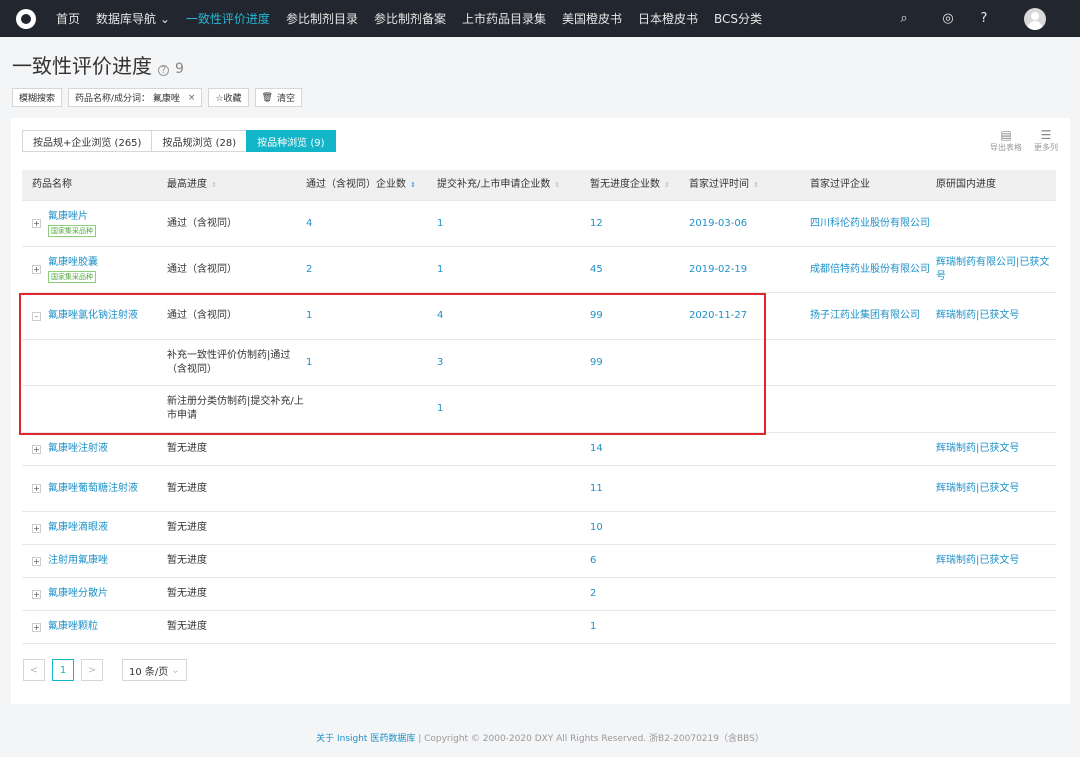 The image size is (1080, 757). I want to click on cell-first-company: 扬子江药业集团有限公司, so click(871, 316).